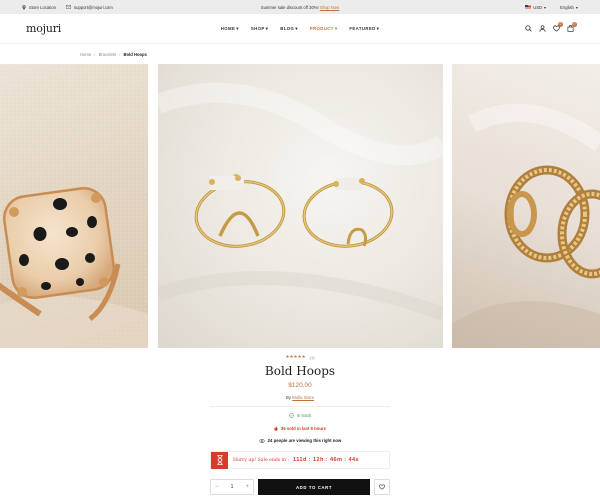 The height and width of the screenshot is (500, 600). What do you see at coordinates (291, 415) in the screenshot?
I see `check-circle-icon` at bounding box center [291, 415].